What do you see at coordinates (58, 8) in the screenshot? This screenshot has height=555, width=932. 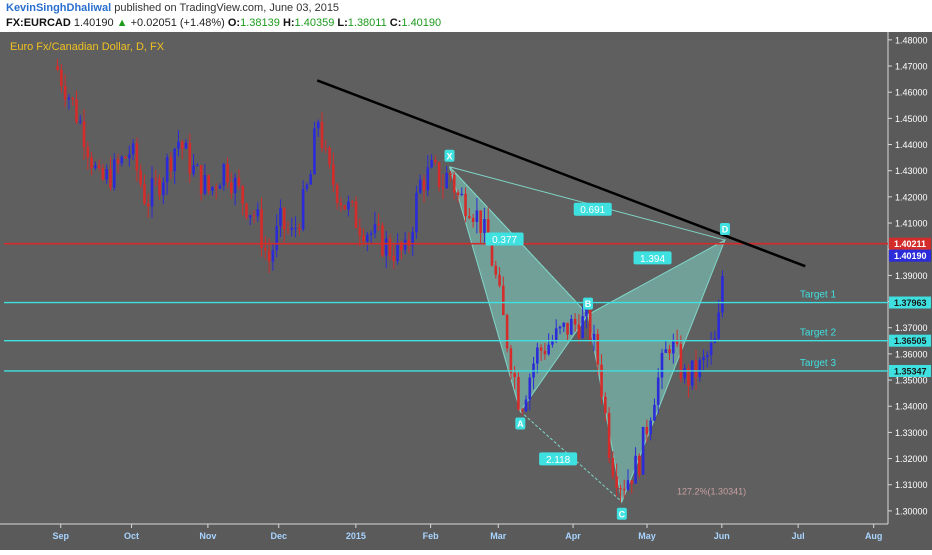 I see `author-link: KevinSinghDhaliwal` at bounding box center [58, 8].